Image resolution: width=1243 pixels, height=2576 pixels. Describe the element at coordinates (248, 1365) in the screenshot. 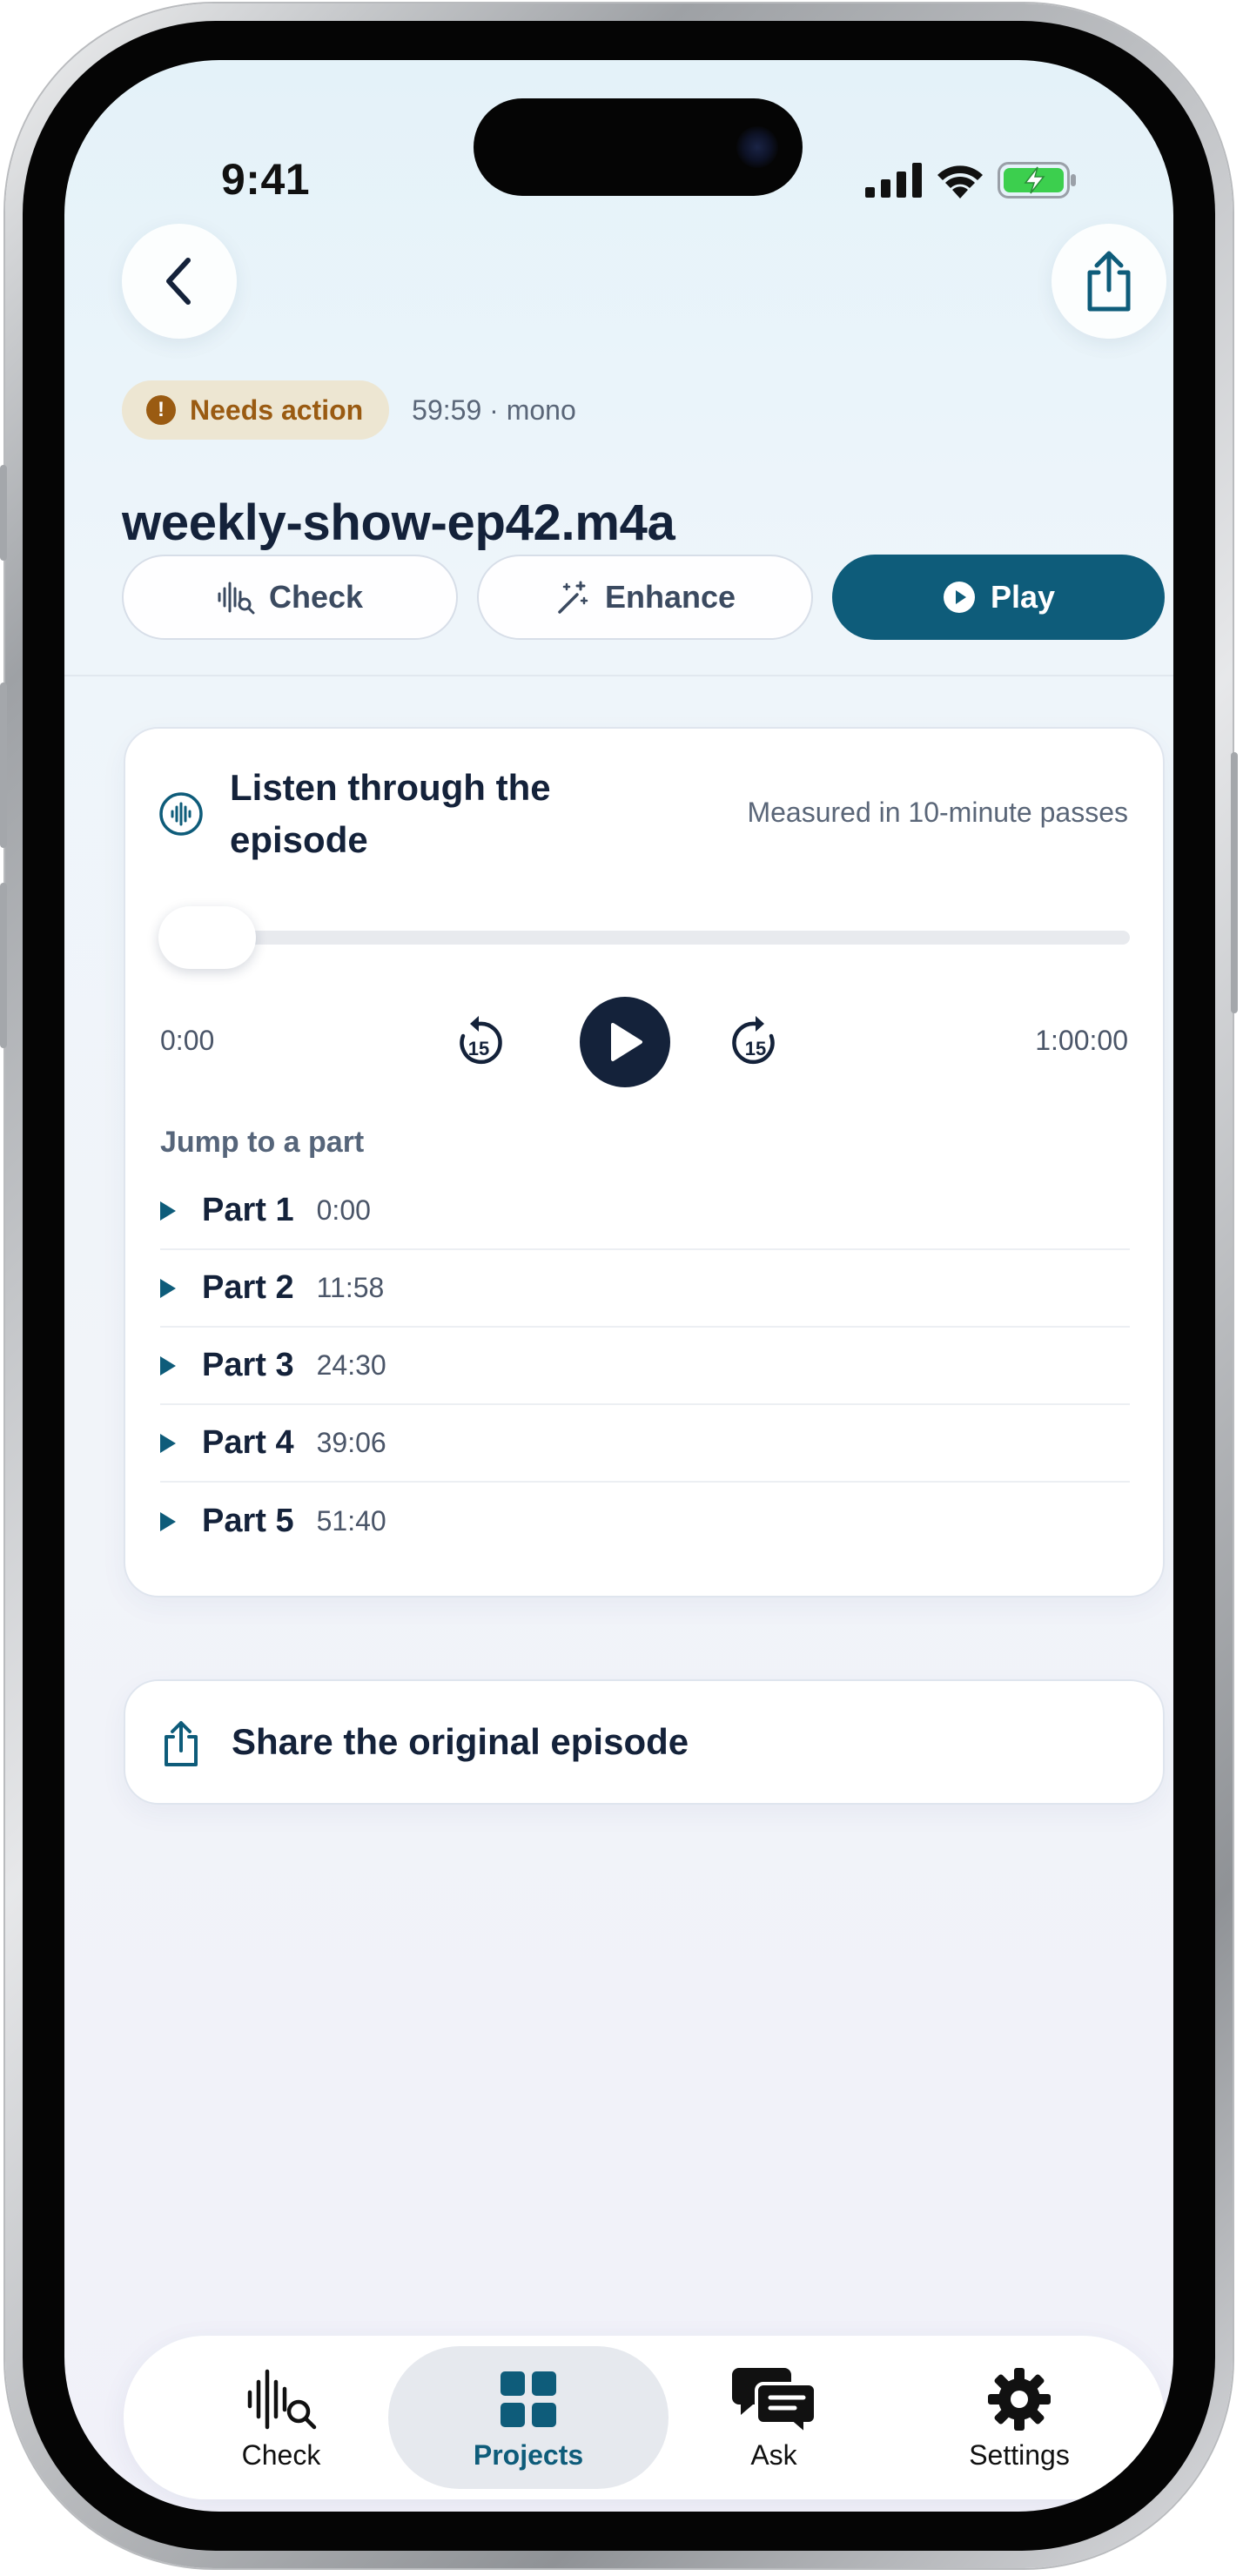

I see `part-name: Part 3` at that location.